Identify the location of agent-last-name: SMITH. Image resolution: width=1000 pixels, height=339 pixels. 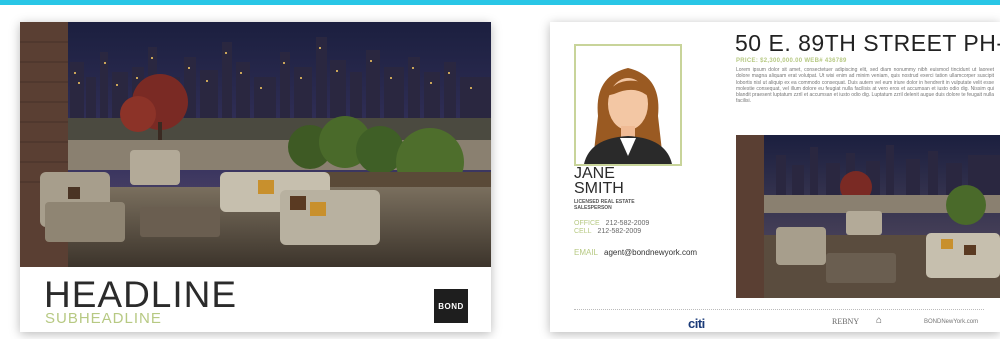
(599, 188).